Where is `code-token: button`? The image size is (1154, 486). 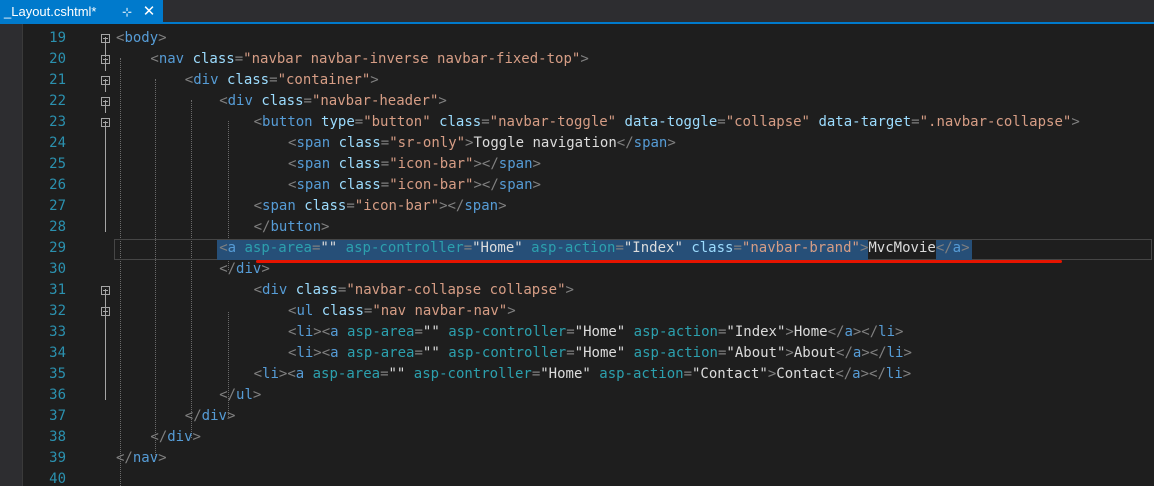
code-token: button is located at coordinates (287, 122).